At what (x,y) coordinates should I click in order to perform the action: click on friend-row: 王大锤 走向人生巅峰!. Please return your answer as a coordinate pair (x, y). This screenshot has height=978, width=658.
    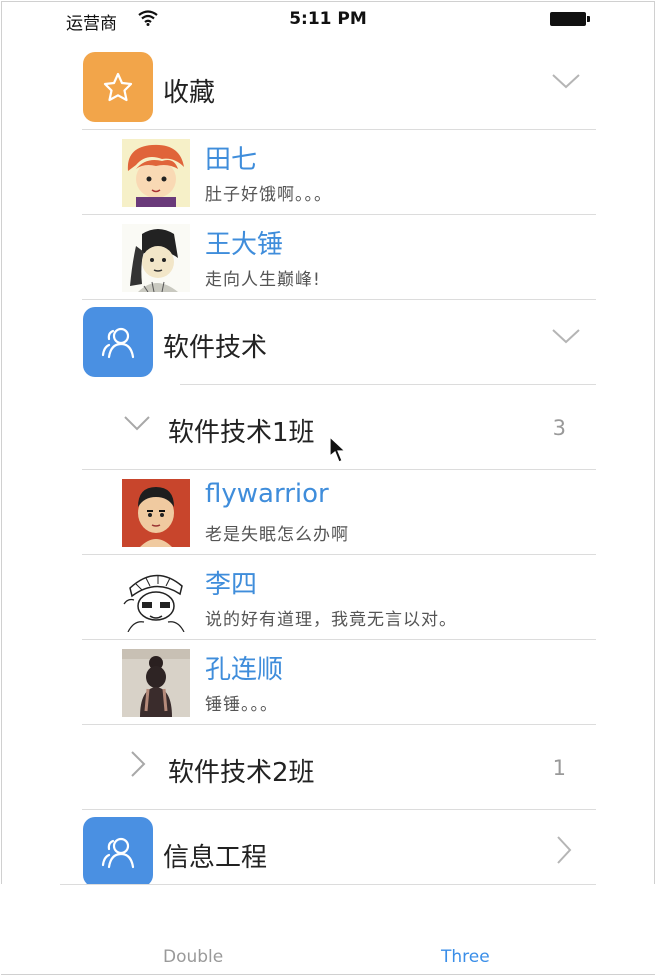
    Looking at the image, I should click on (339, 257).